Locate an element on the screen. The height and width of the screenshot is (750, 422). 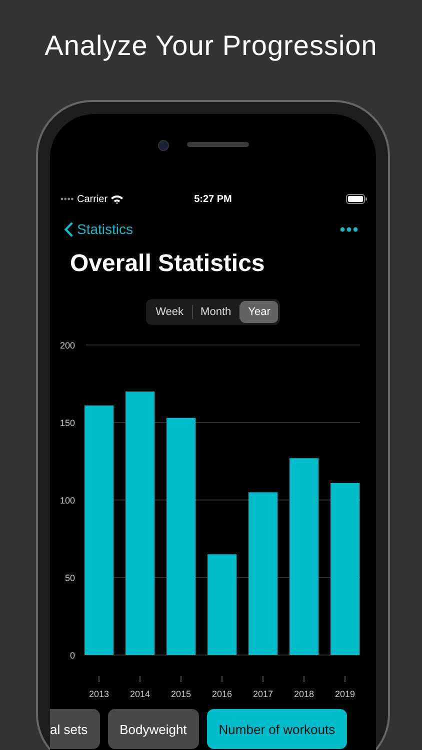
more-icon is located at coordinates (349, 229).